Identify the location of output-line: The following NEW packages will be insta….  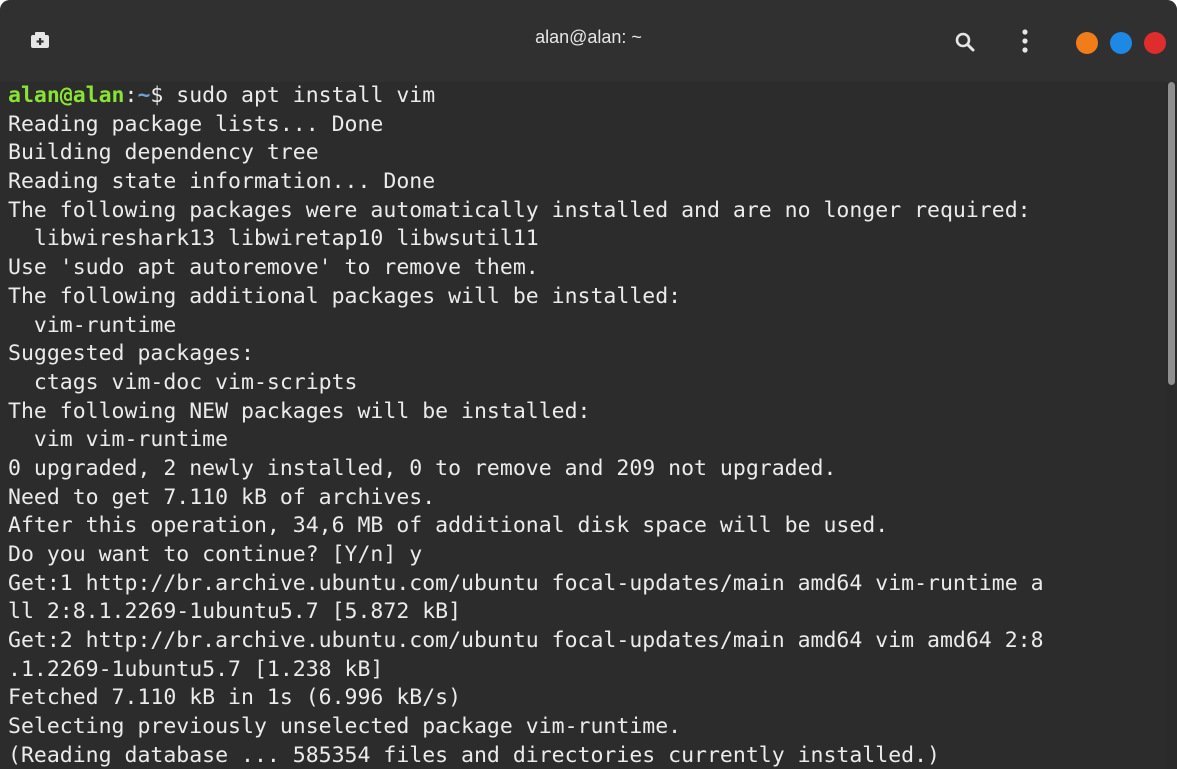
(299, 411).